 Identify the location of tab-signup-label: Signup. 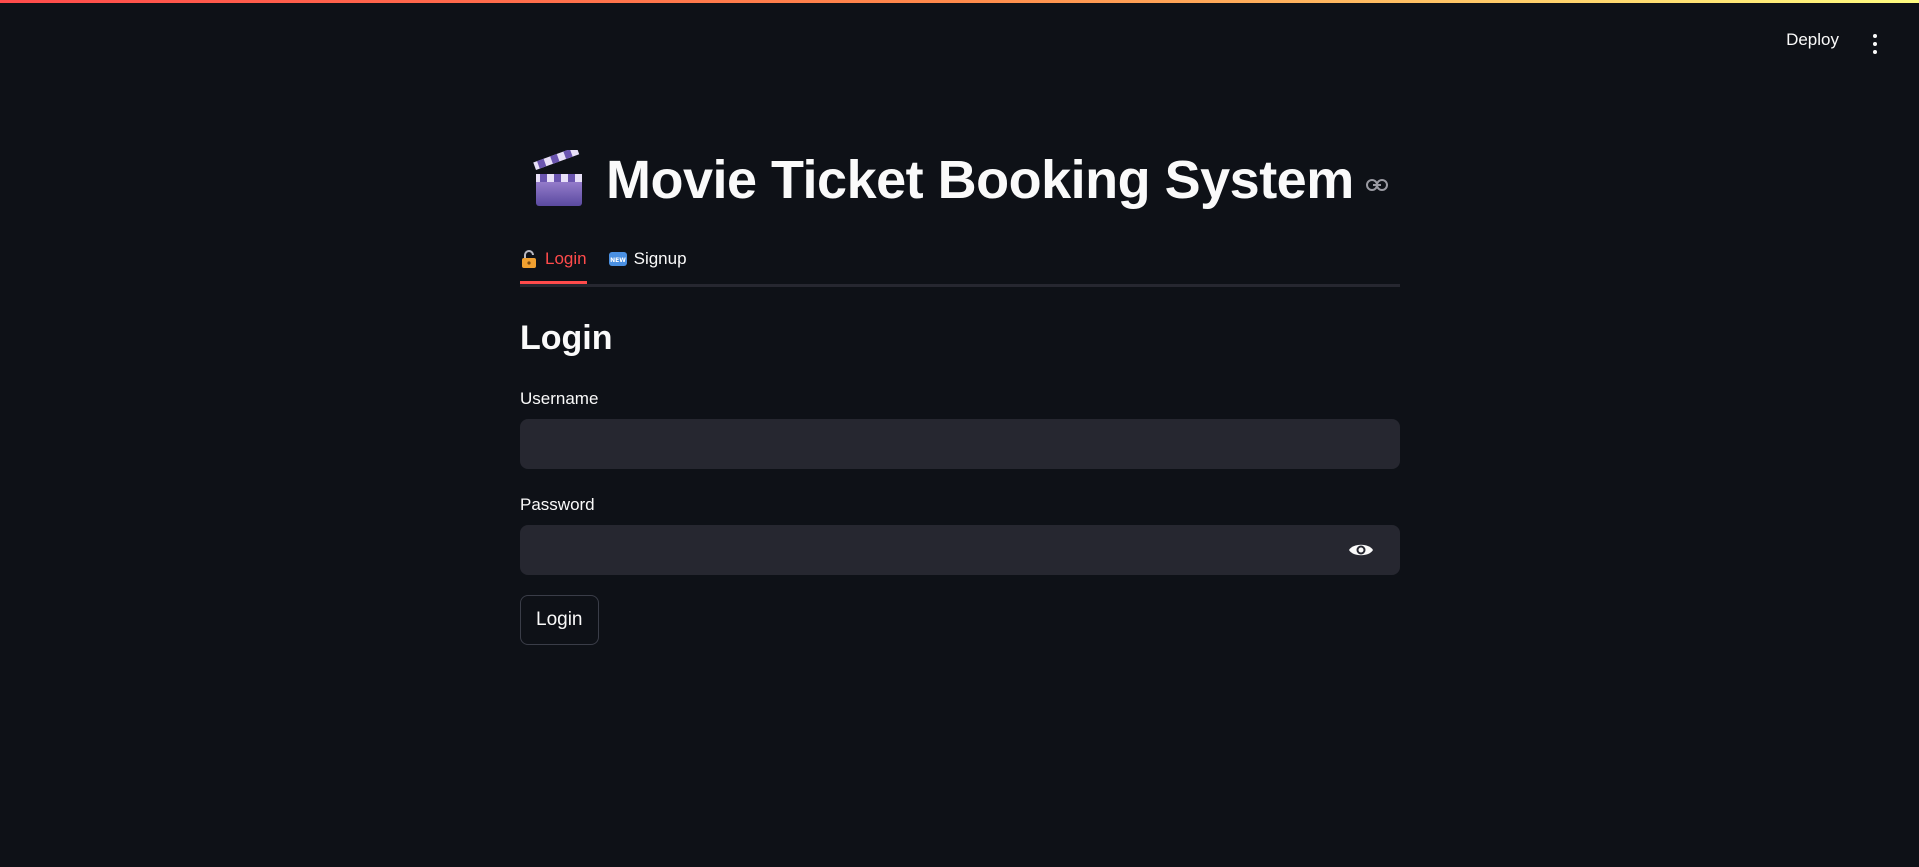
(660, 258).